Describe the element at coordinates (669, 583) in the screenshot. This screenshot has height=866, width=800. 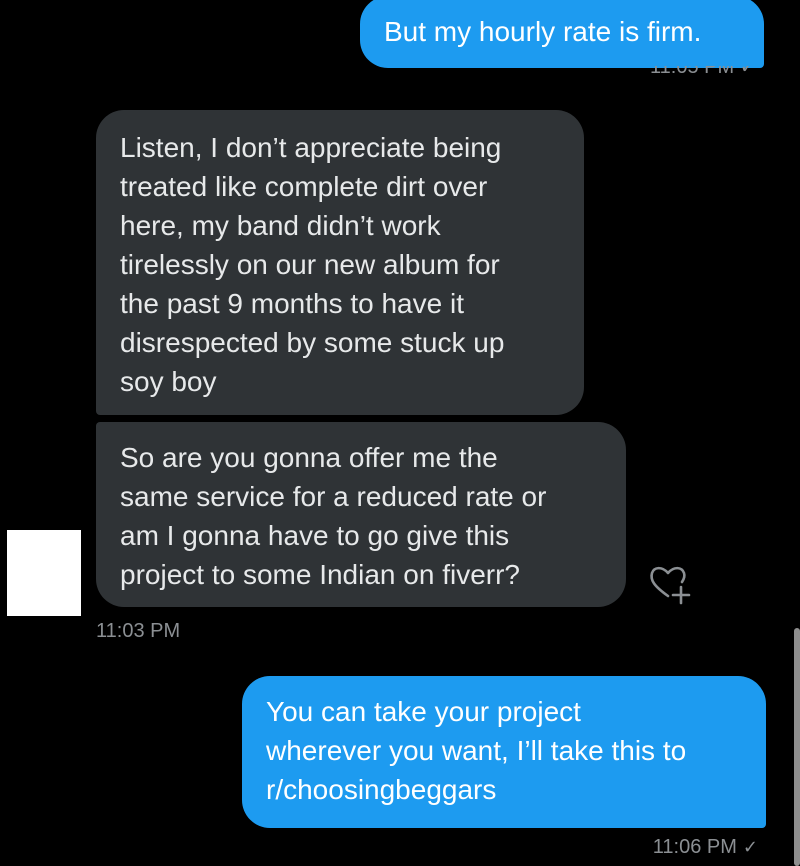
I see `heart-plus-icon` at that location.